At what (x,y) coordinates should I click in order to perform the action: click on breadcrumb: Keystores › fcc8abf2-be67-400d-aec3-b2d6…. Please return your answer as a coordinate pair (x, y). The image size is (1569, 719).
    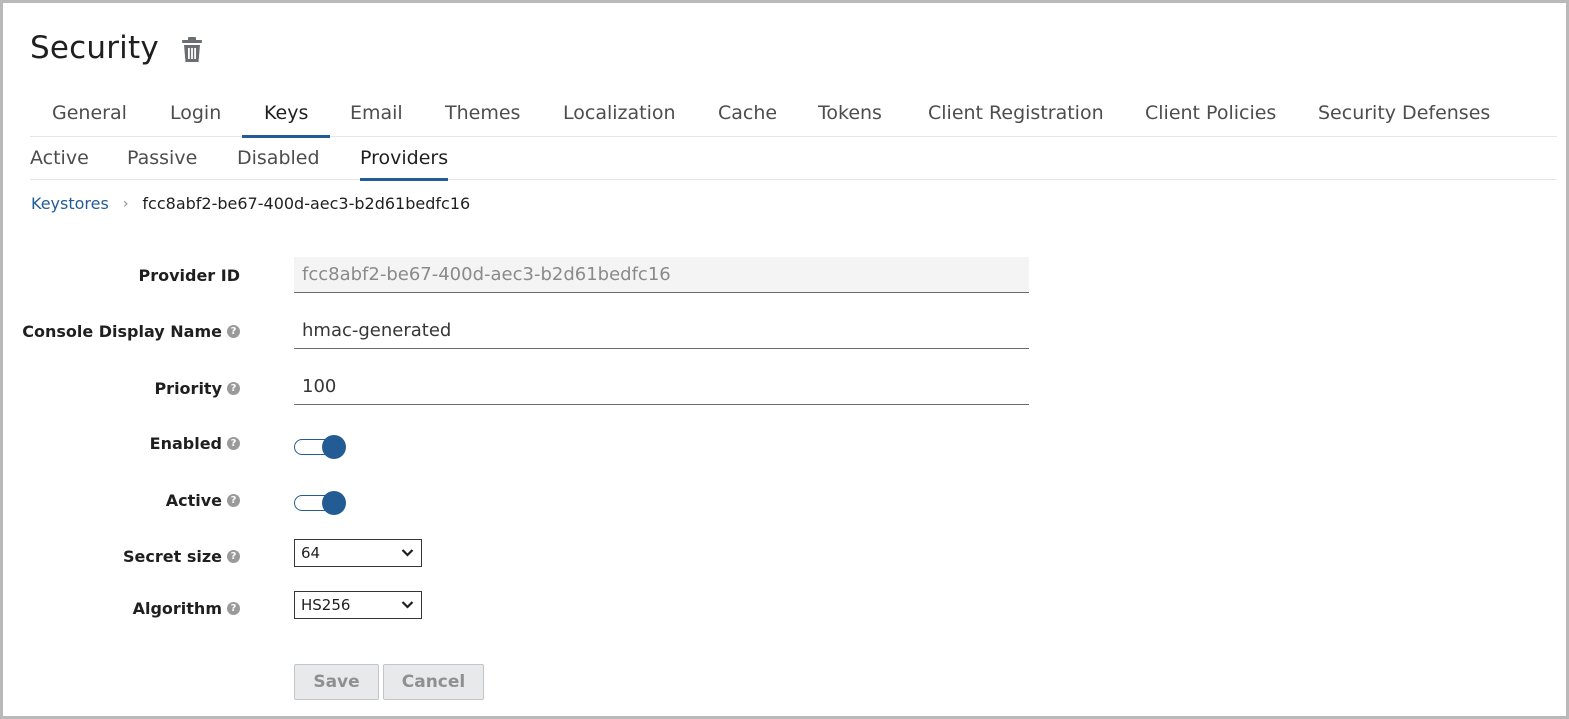
    Looking at the image, I should click on (250, 203).